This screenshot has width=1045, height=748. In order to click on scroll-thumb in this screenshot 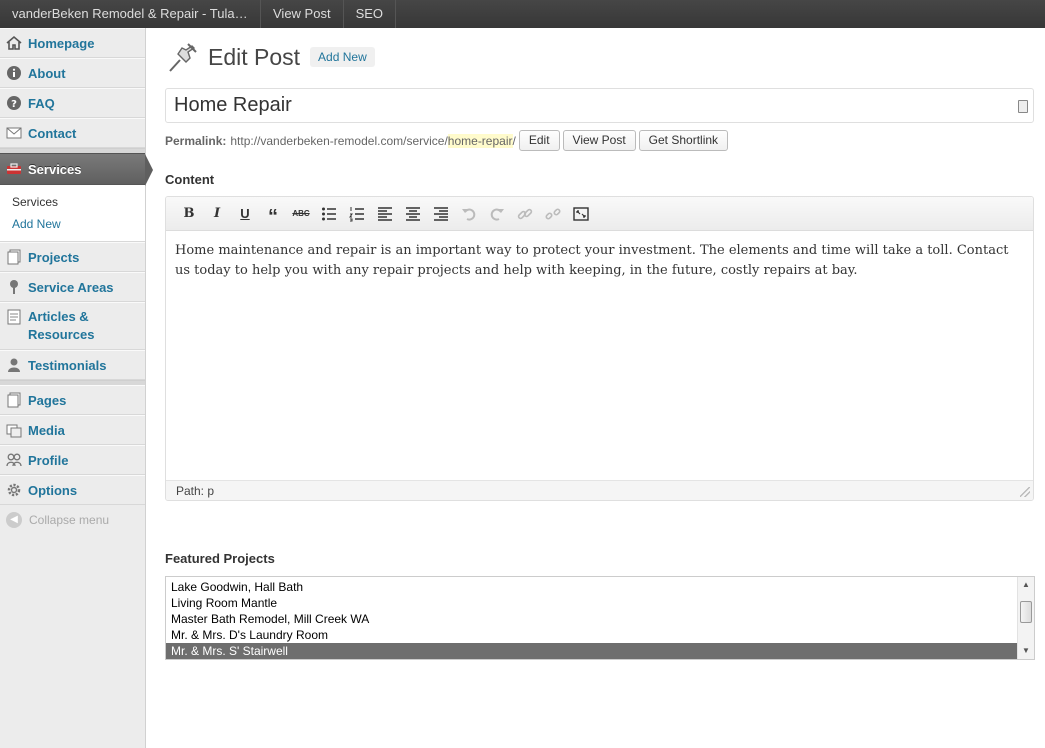, I will do `click(1026, 612)`.